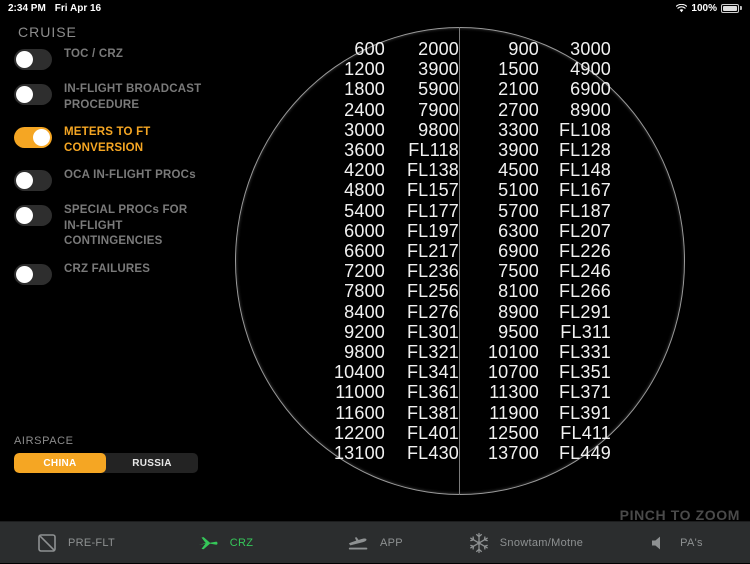 The height and width of the screenshot is (564, 750). I want to click on speaker-icon, so click(659, 543).